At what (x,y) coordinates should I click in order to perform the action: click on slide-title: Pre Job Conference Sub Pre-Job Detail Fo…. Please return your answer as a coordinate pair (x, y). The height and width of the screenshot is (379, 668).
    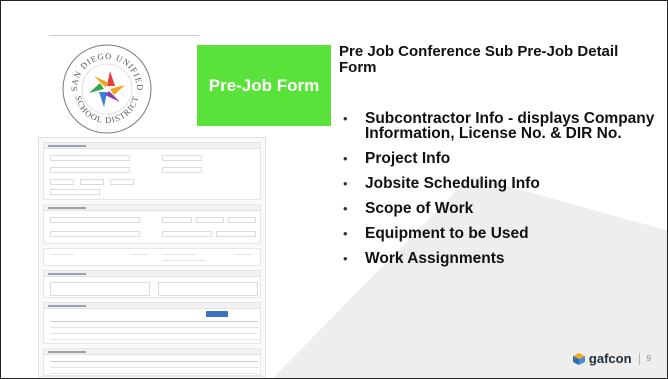
    Looking at the image, I should click on (479, 59).